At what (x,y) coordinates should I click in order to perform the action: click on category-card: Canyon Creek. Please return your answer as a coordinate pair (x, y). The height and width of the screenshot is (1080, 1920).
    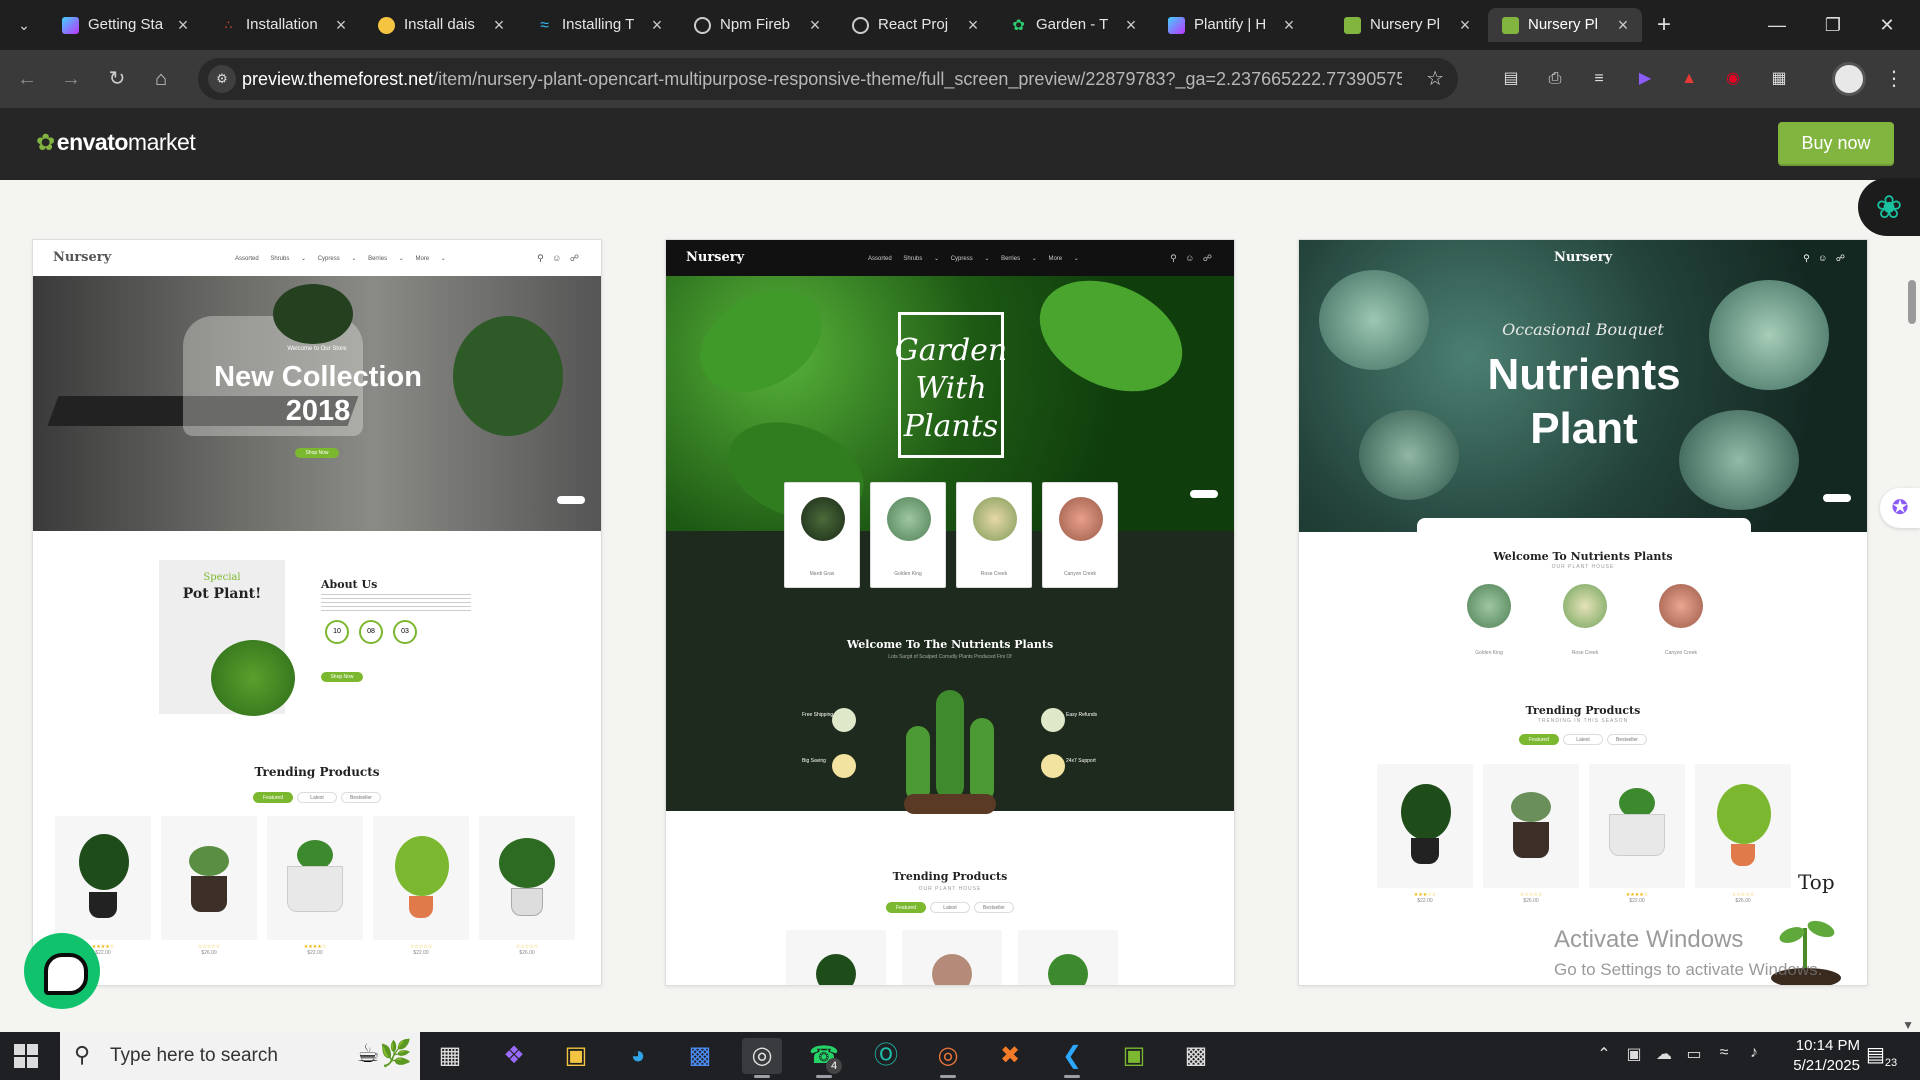
    Looking at the image, I should click on (1080, 535).